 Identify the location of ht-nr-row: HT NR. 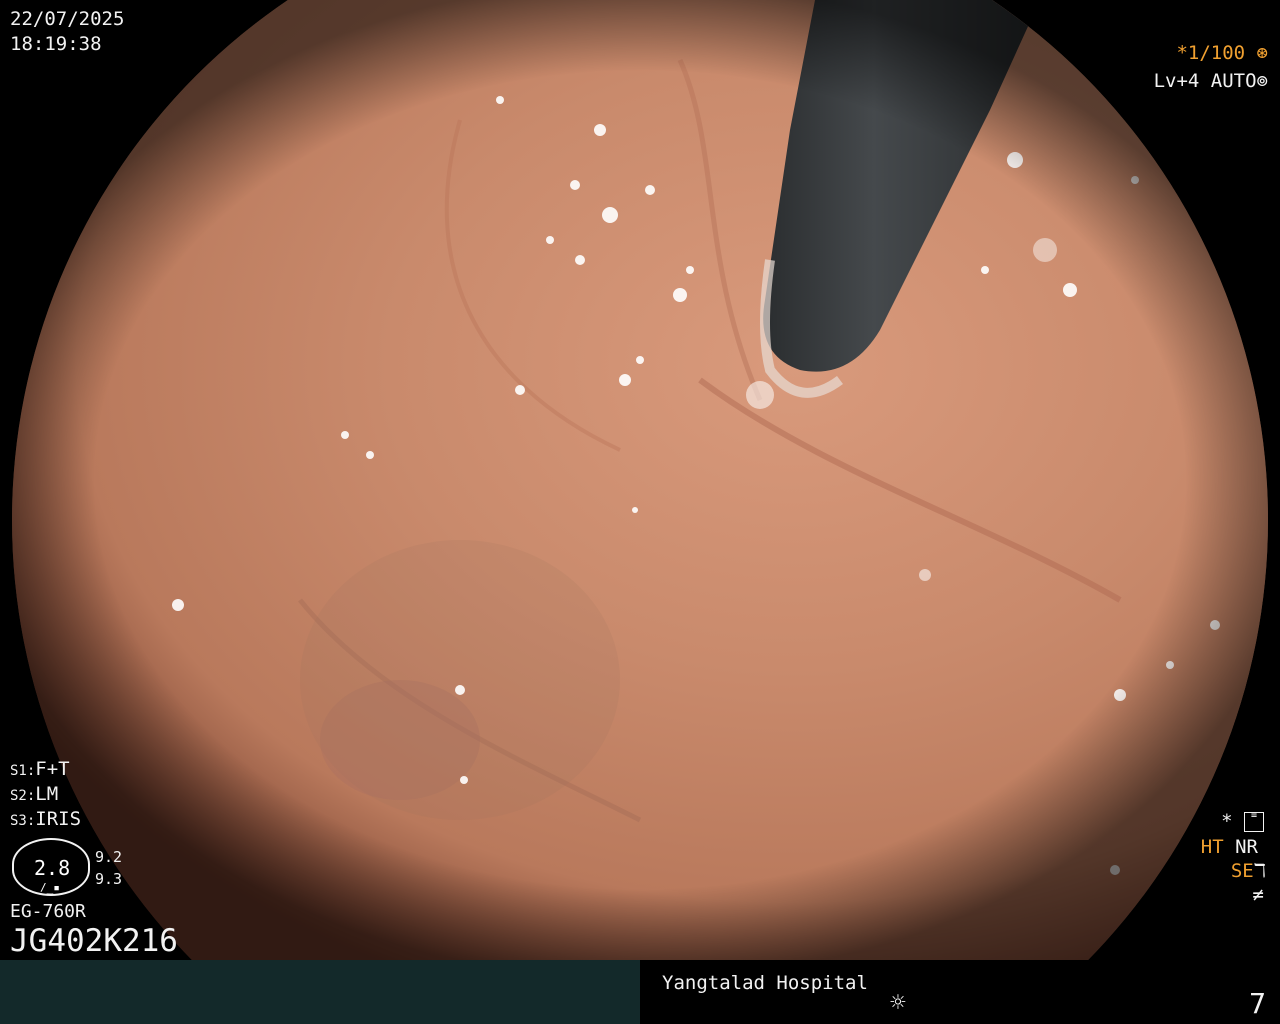
(1229, 847).